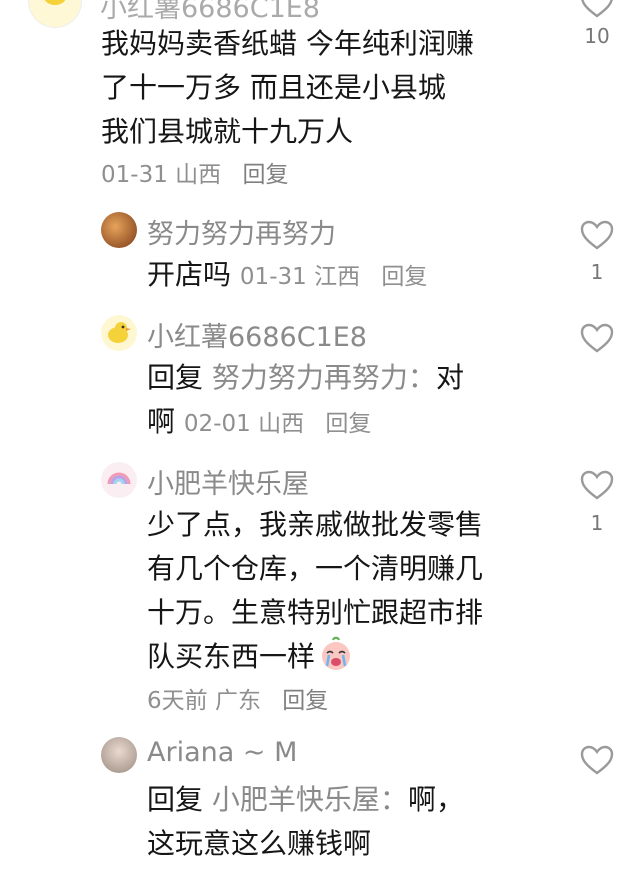 This screenshot has width=640, height=878. I want to click on reply-to-user: 小肥羊快乐屋：, so click(310, 799).